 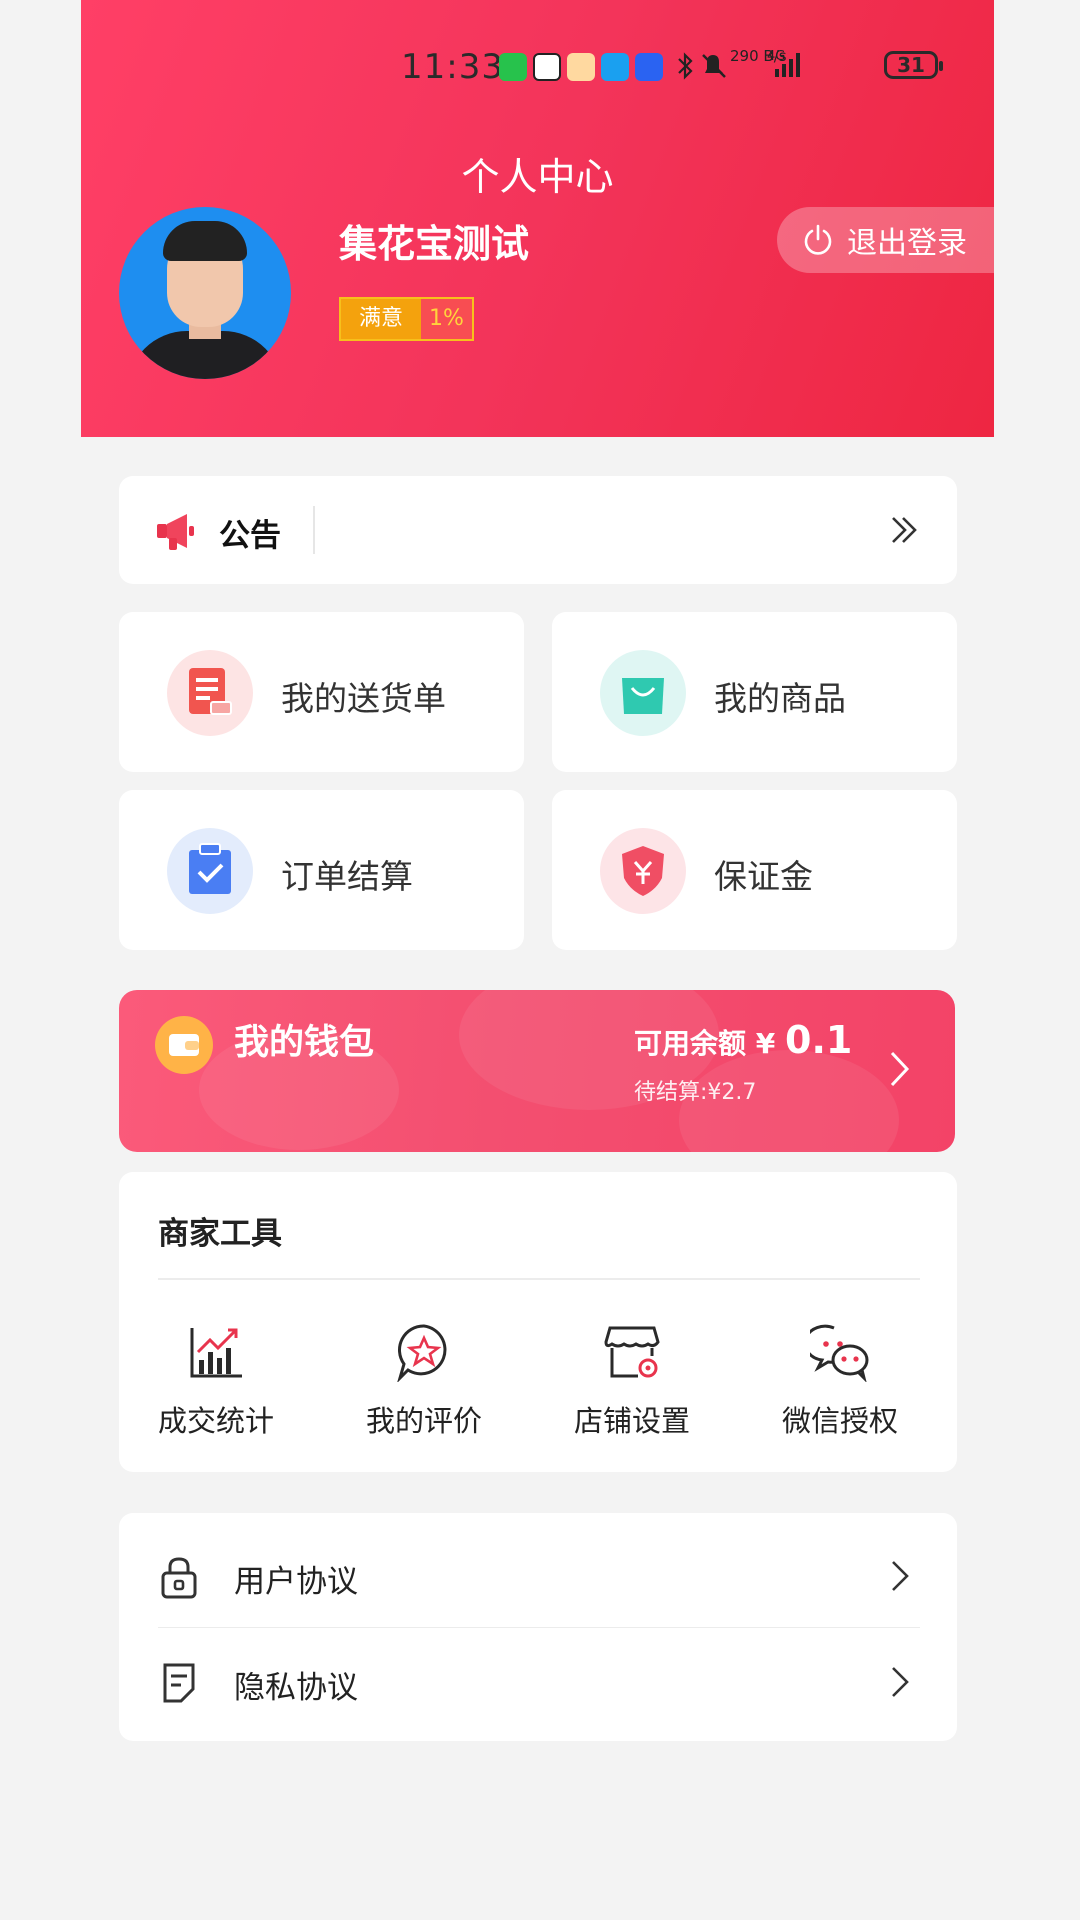 I want to click on page-title: 个人中心, so click(x=537, y=177).